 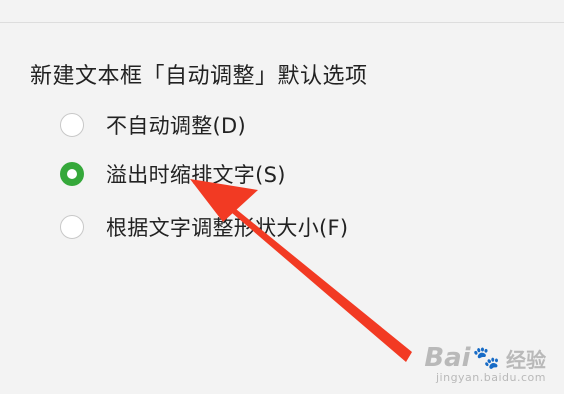 I want to click on watermark-brand: Bai, so click(x=447, y=358).